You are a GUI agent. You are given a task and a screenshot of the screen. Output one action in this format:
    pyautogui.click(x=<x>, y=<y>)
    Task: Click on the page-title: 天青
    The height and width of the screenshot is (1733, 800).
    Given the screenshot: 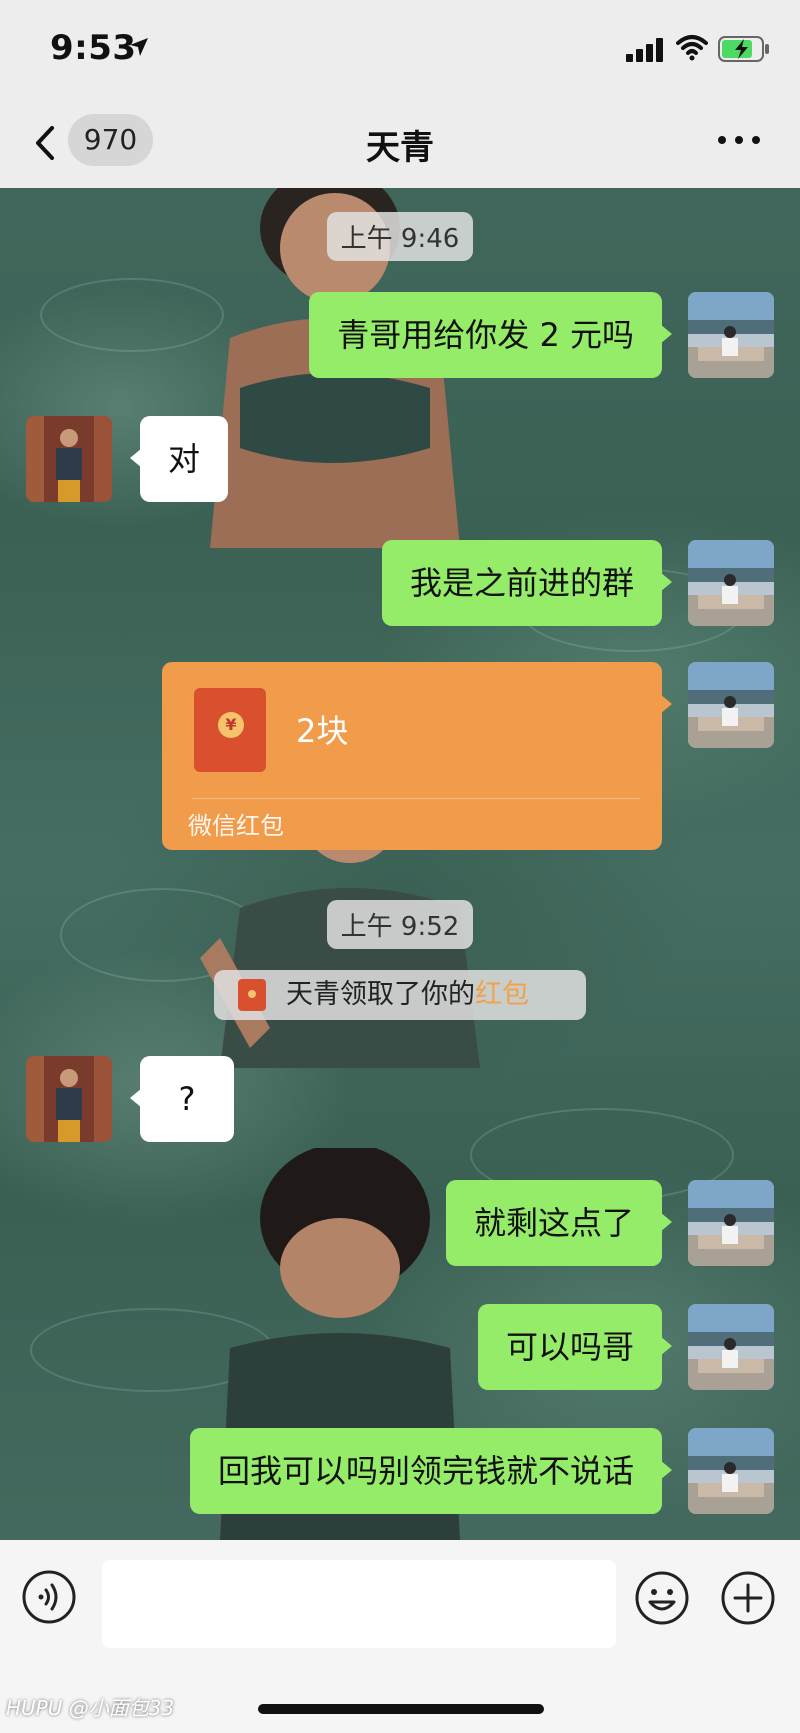 What is the action you would take?
    pyautogui.click(x=400, y=148)
    